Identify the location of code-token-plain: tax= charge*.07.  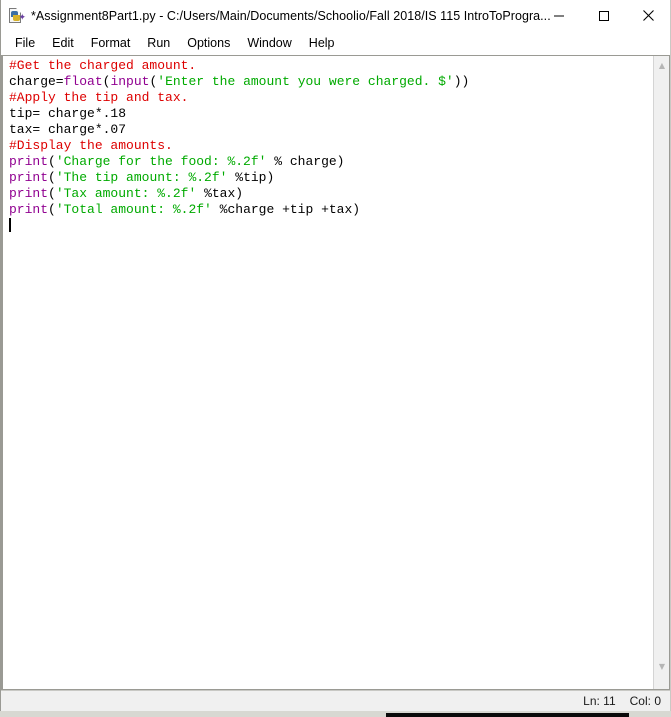
(68, 129).